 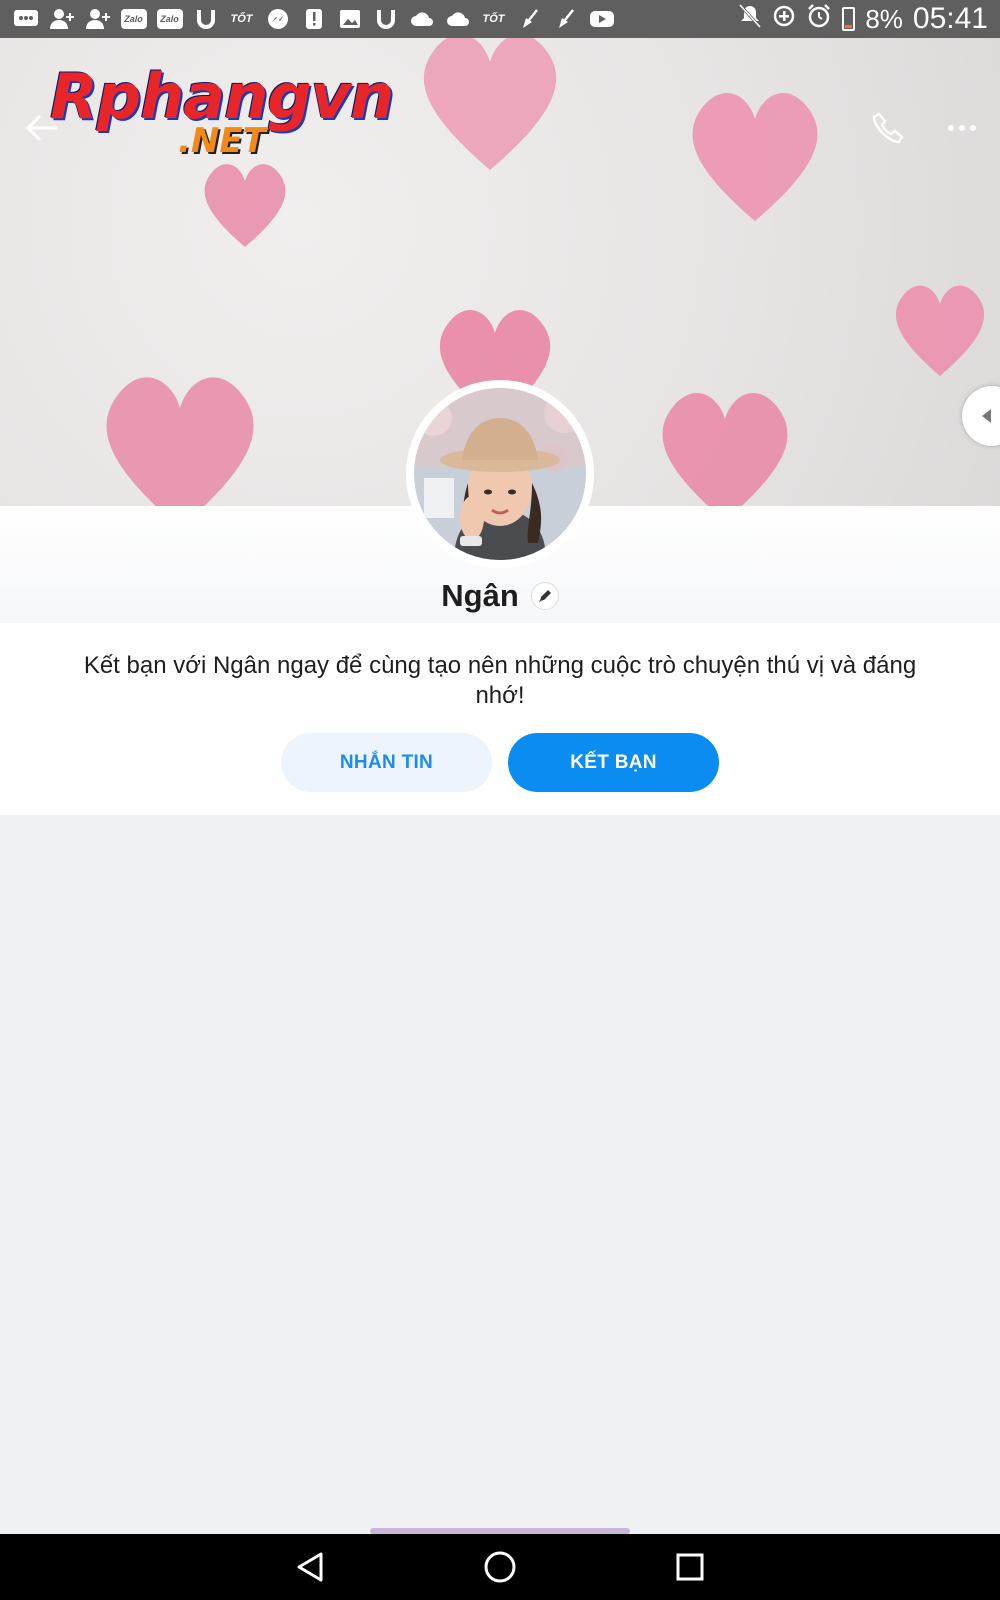 I want to click on alert-icon, so click(x=313, y=19).